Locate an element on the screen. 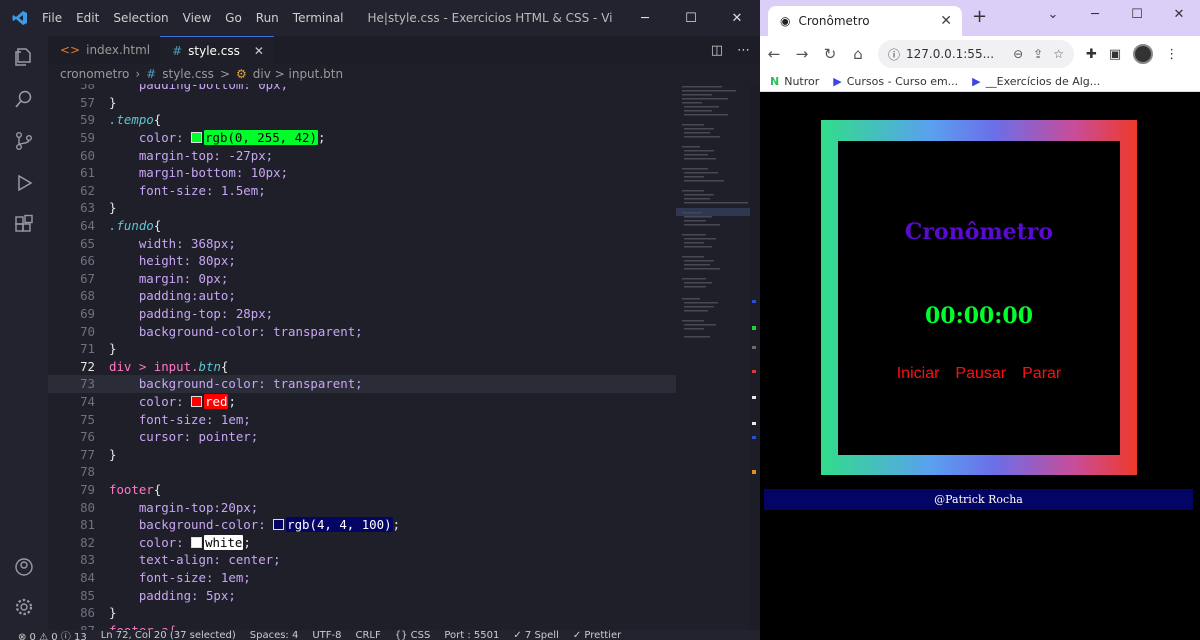 This screenshot has height=640, width=1200. code-line: 75 font-size: 1em; is located at coordinates (362, 419).